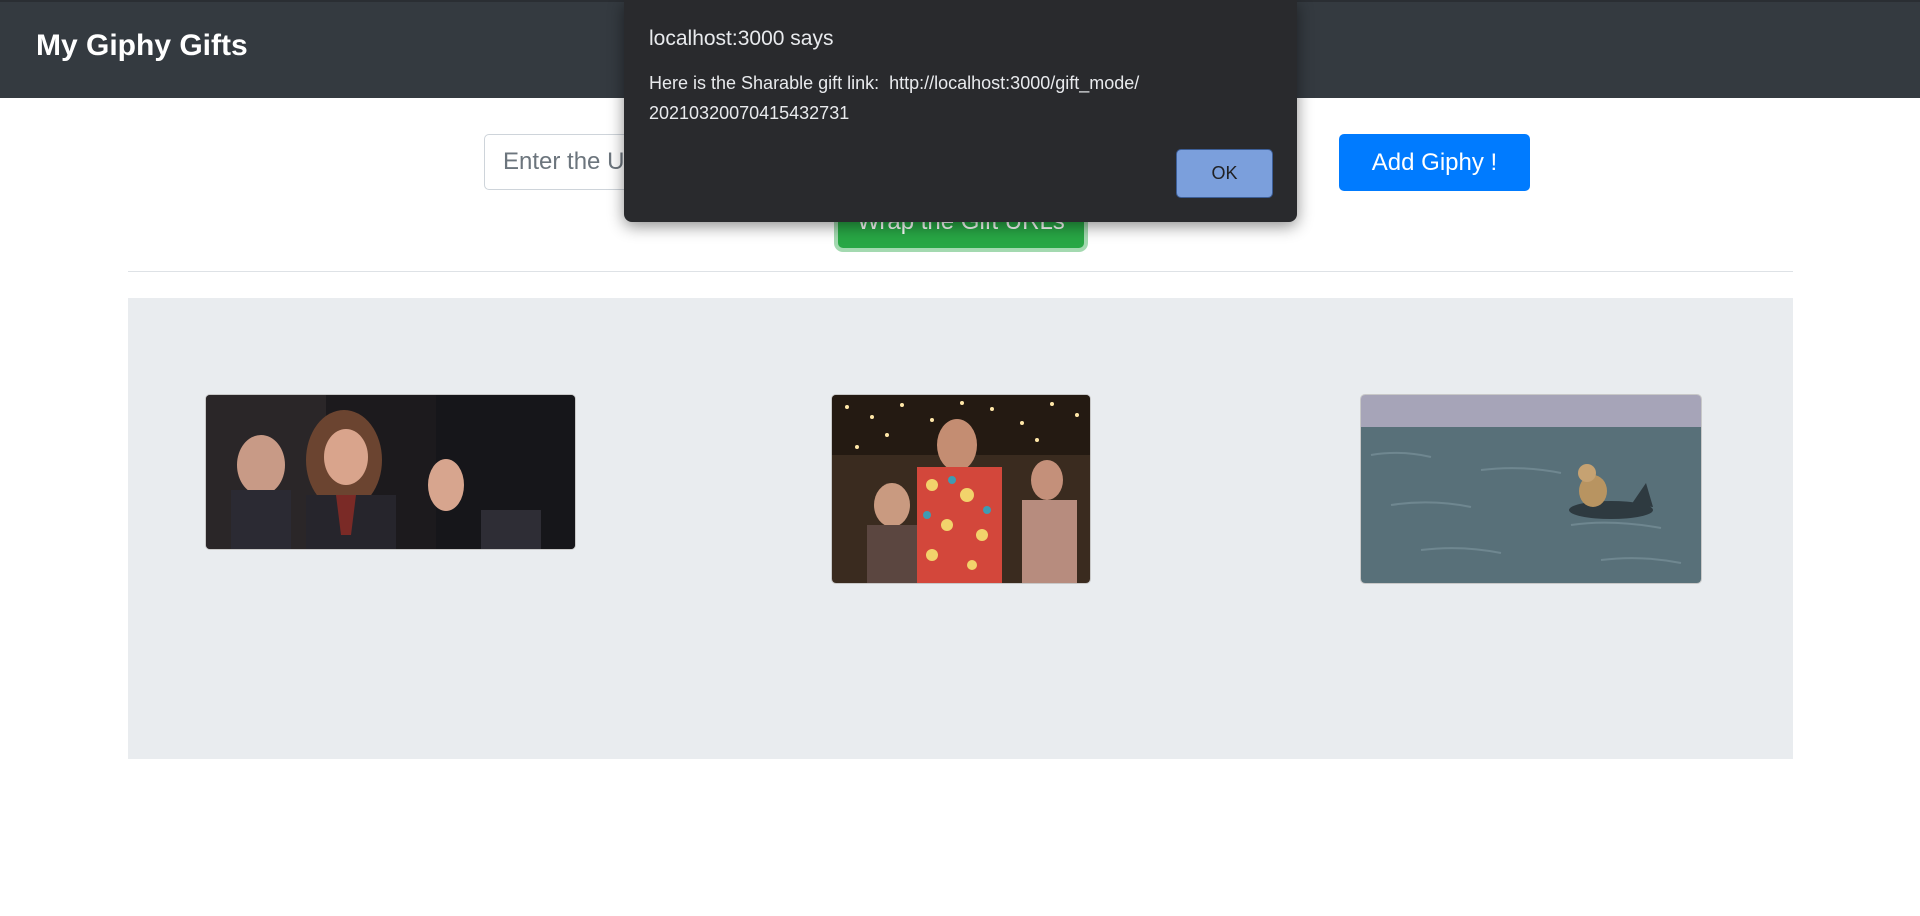 This screenshot has height=916, width=1920. What do you see at coordinates (749, 113) in the screenshot?
I see `dialog-message-line2: 20210320070415432731` at bounding box center [749, 113].